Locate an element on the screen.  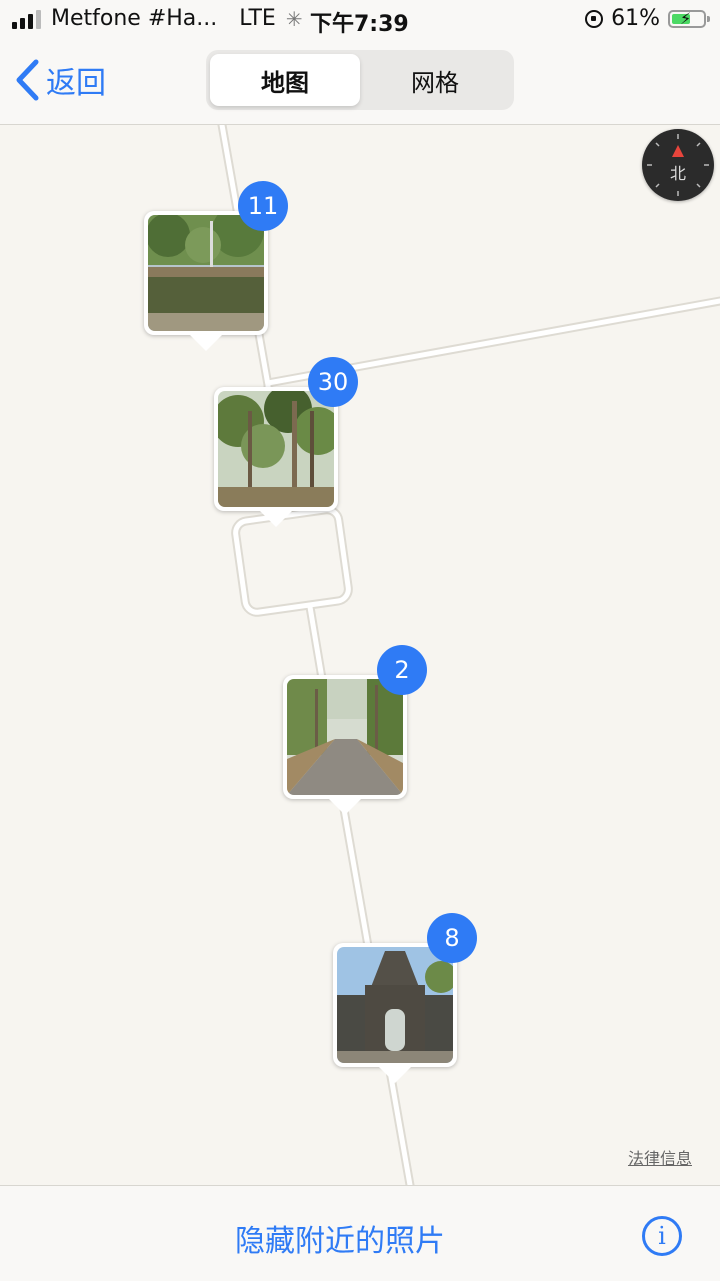
photo-count-badge: 30 is located at coordinates (333, 382).